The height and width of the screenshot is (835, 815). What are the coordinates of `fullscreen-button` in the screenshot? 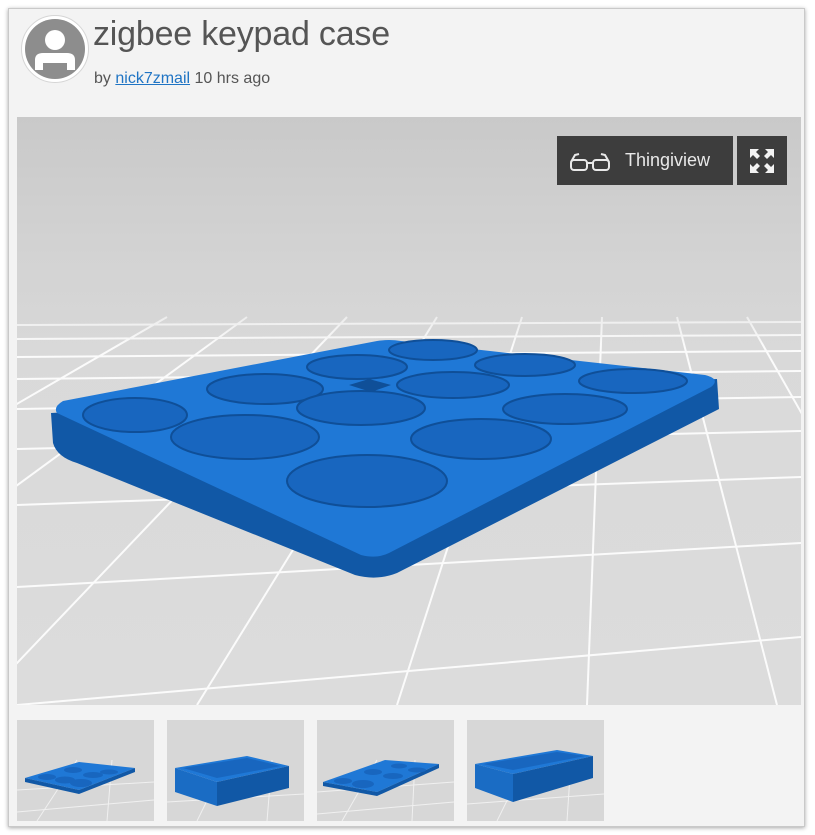 It's located at (762, 160).